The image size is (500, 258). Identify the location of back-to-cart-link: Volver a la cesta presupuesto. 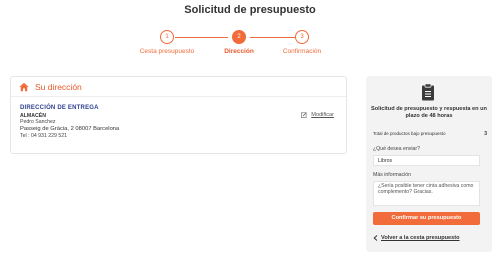
(416, 238).